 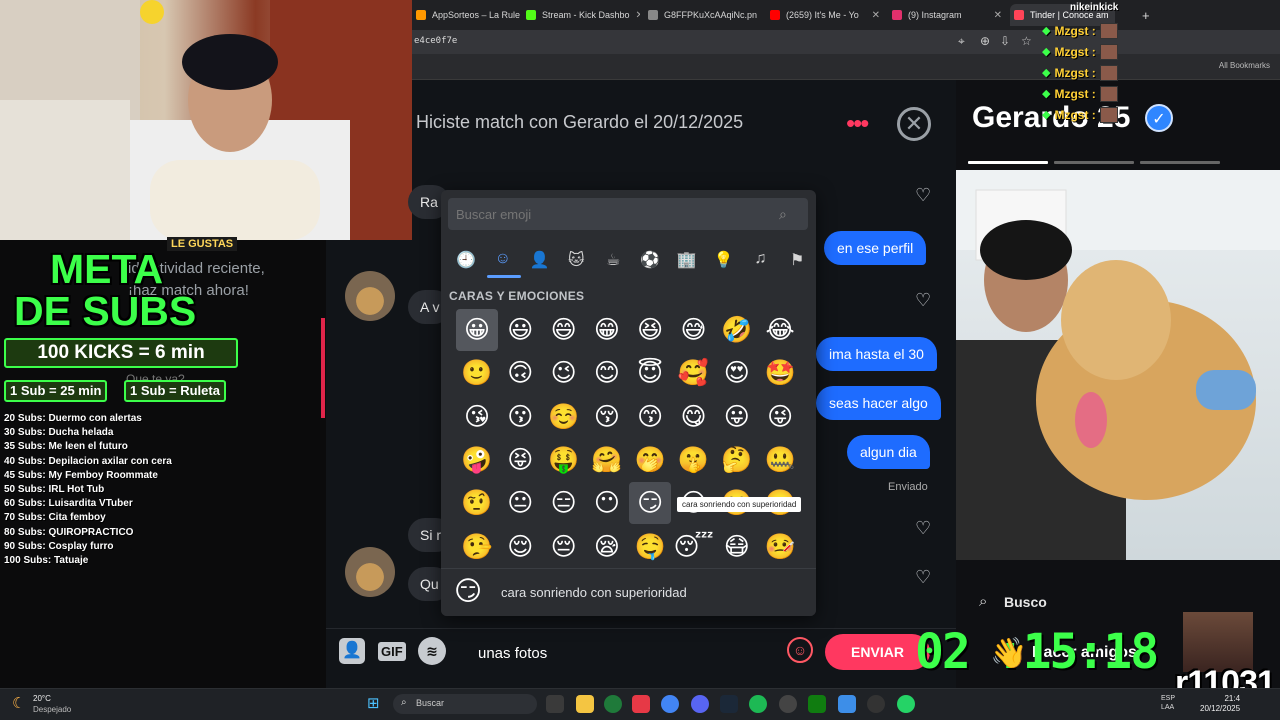 What do you see at coordinates (961, 41) in the screenshot?
I see `location-icon: ⌖` at bounding box center [961, 41].